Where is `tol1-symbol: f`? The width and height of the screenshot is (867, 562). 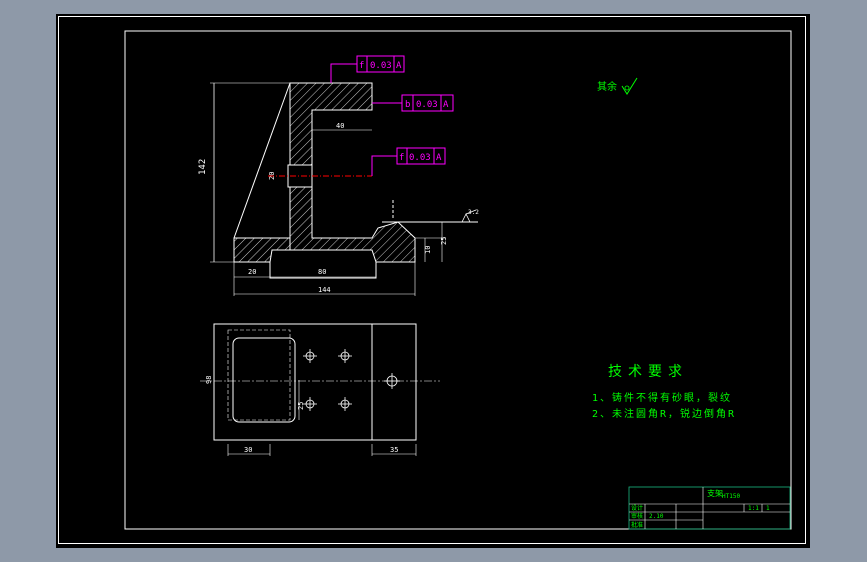 tol1-symbol: f is located at coordinates (361, 66).